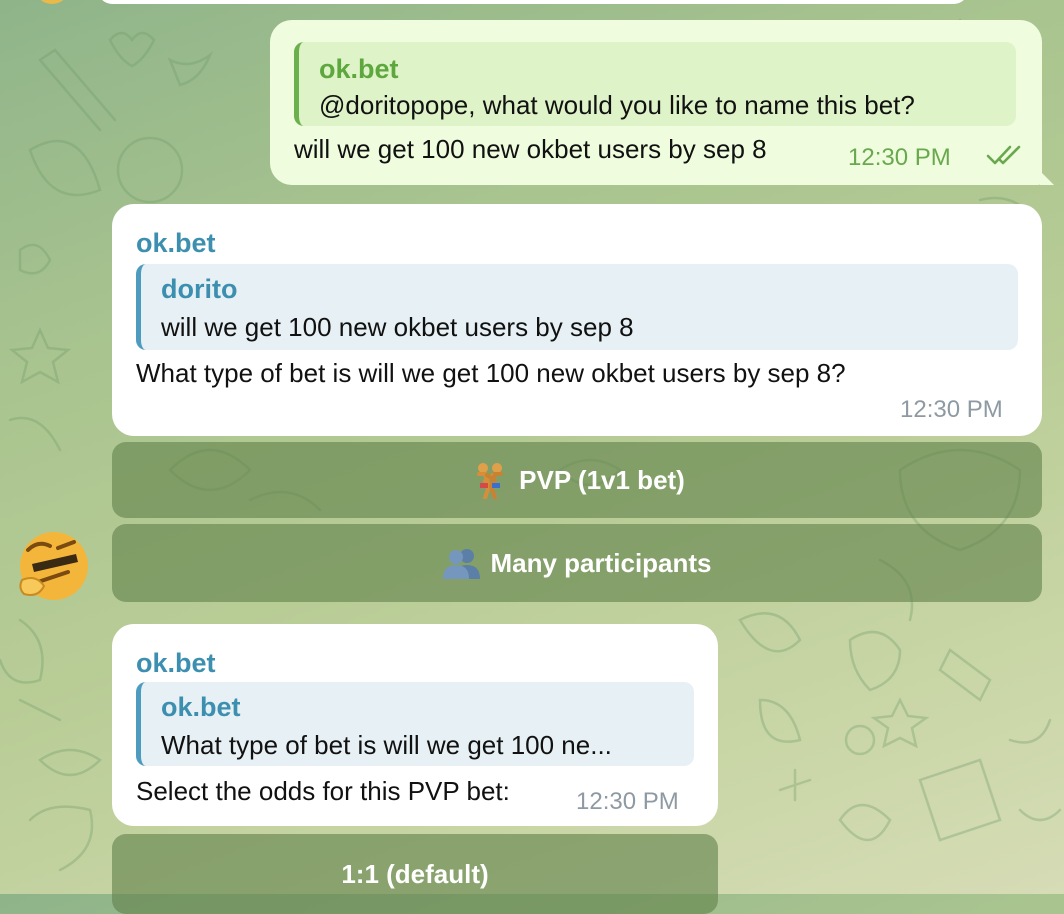 This screenshot has height=914, width=1064. I want to click on thinking-face-avatar-icon, so click(54, 566).